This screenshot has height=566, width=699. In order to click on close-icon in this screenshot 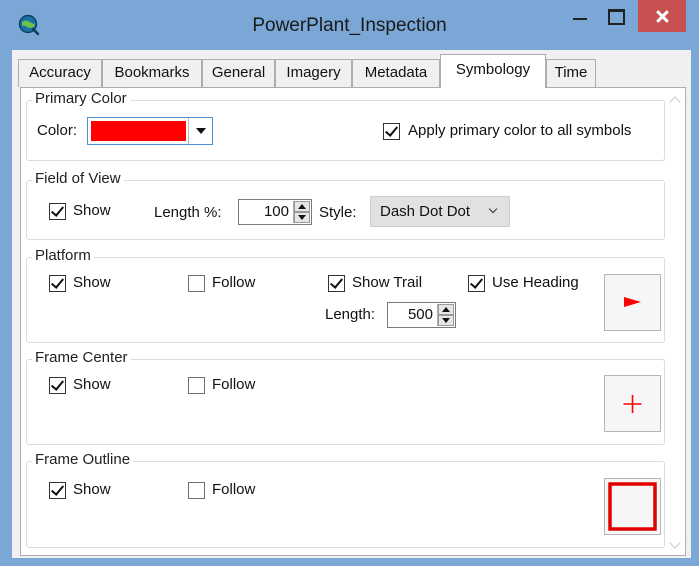, I will do `click(662, 16)`.